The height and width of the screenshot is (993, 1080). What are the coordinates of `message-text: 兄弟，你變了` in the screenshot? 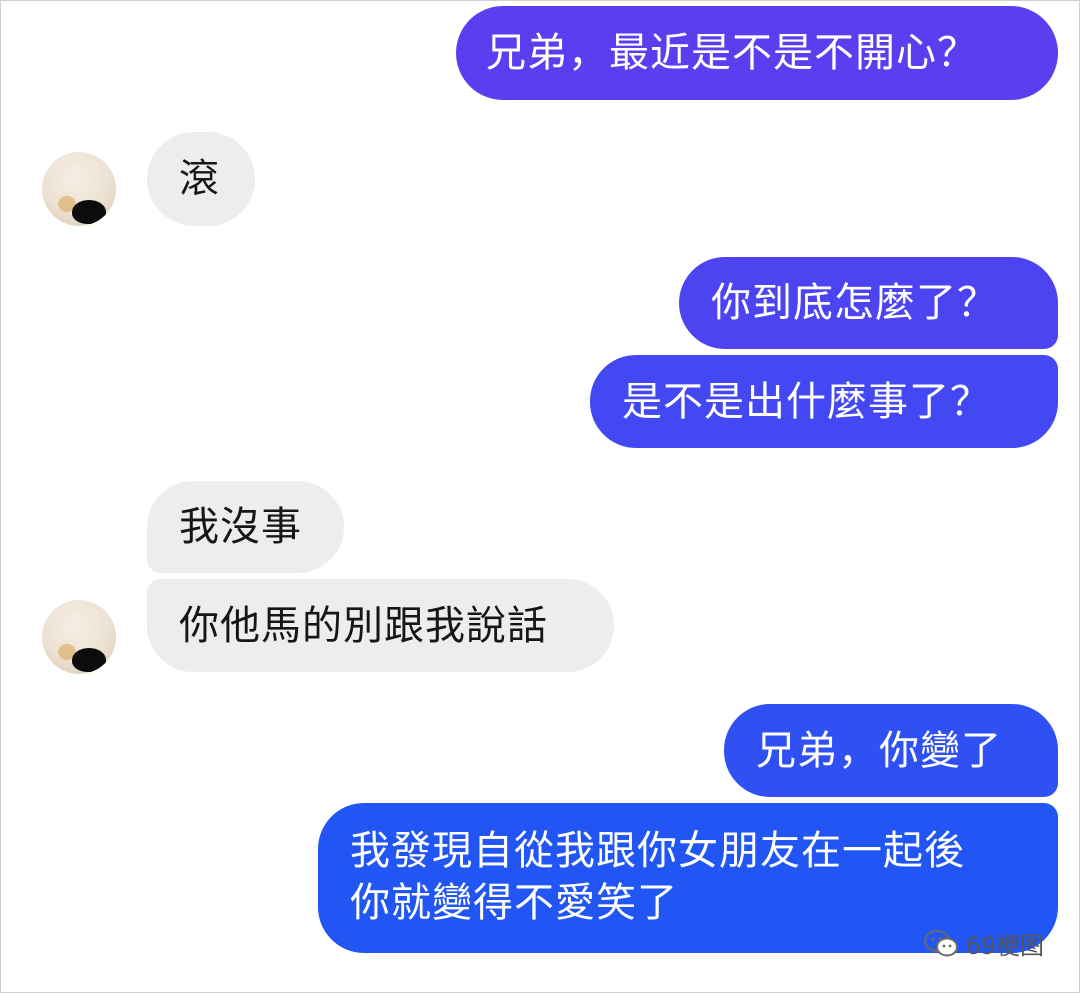 It's located at (879, 751).